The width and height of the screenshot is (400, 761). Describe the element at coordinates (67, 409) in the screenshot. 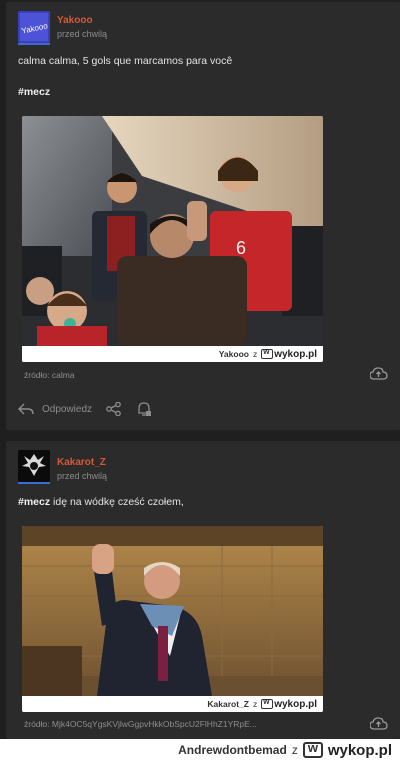

I see `reply-button: Odpowiedz` at that location.